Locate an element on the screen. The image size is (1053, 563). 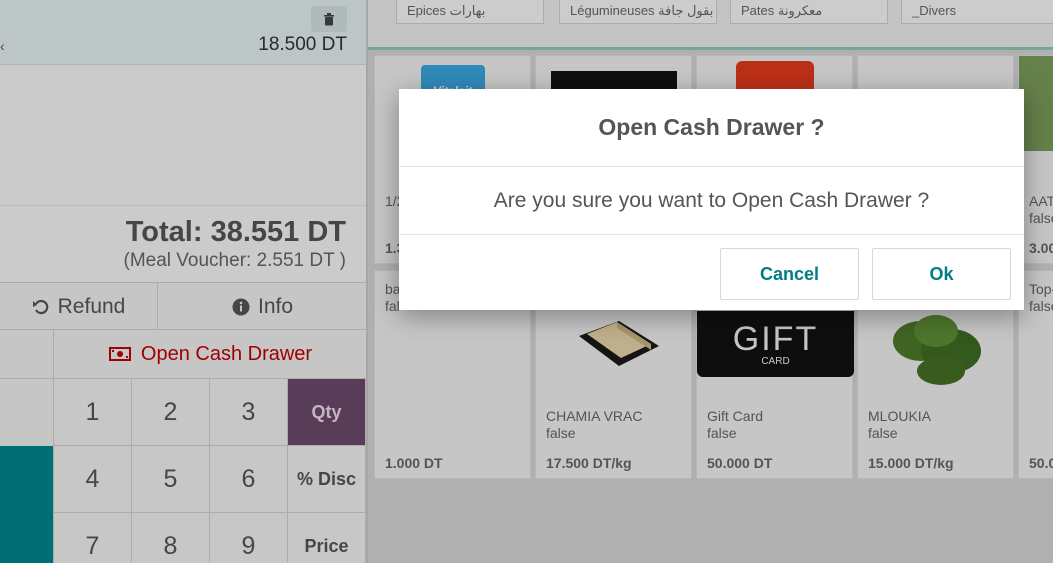
ok-button: Ok is located at coordinates (941, 274).